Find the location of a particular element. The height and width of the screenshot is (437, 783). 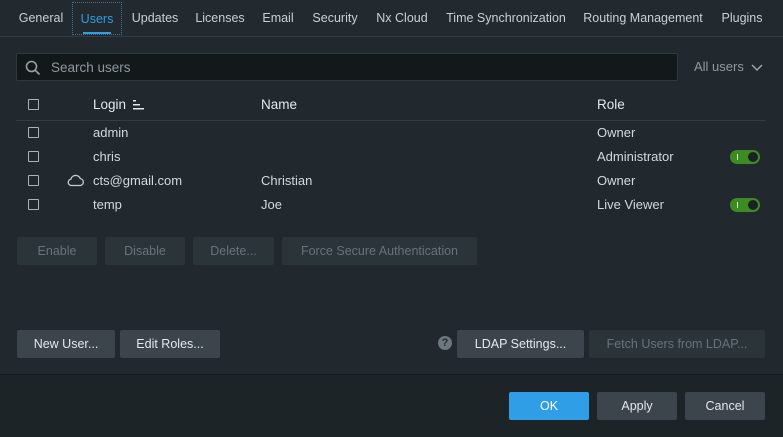

users-table-header: Login Name Role is located at coordinates (391, 106).